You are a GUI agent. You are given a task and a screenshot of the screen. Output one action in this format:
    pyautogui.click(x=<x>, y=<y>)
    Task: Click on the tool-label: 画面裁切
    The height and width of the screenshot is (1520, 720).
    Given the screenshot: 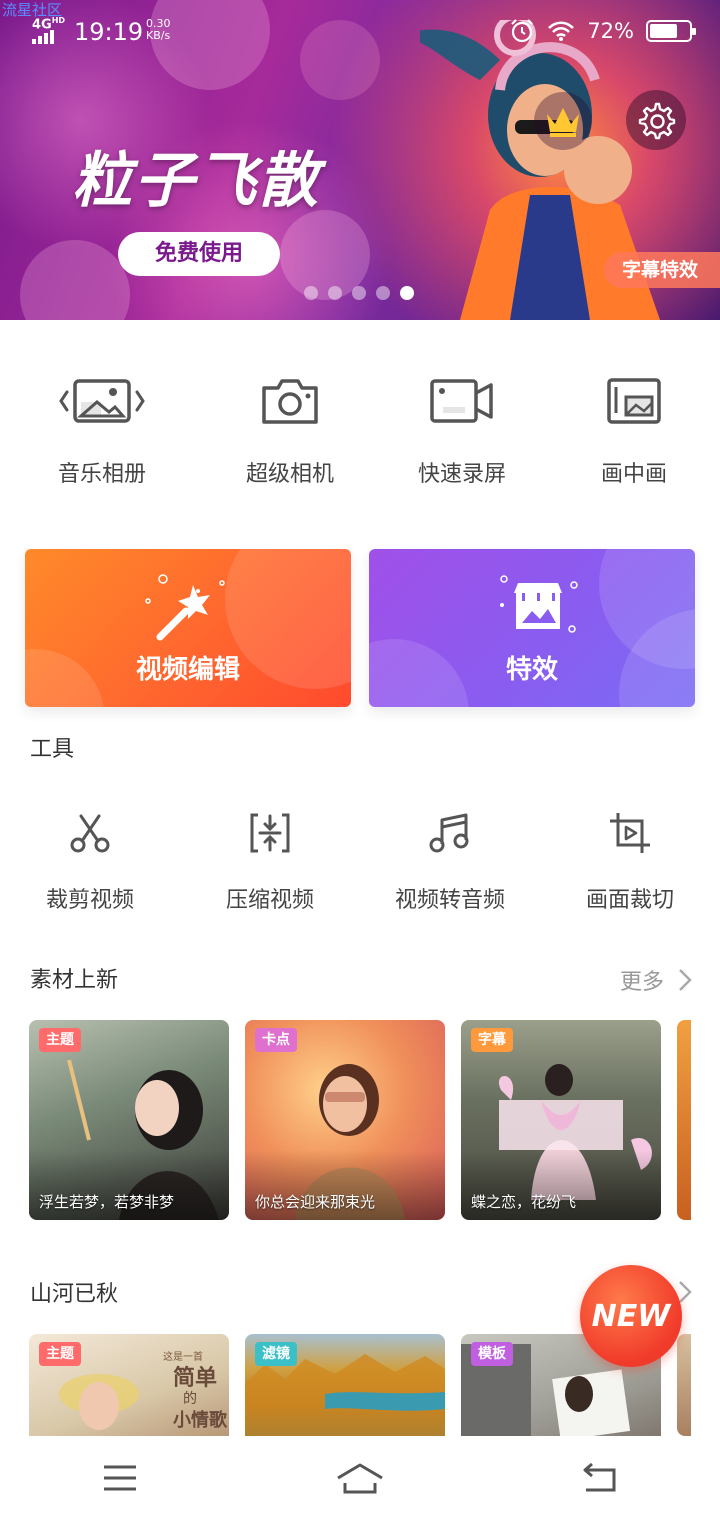 What is the action you would take?
    pyautogui.click(x=629, y=900)
    